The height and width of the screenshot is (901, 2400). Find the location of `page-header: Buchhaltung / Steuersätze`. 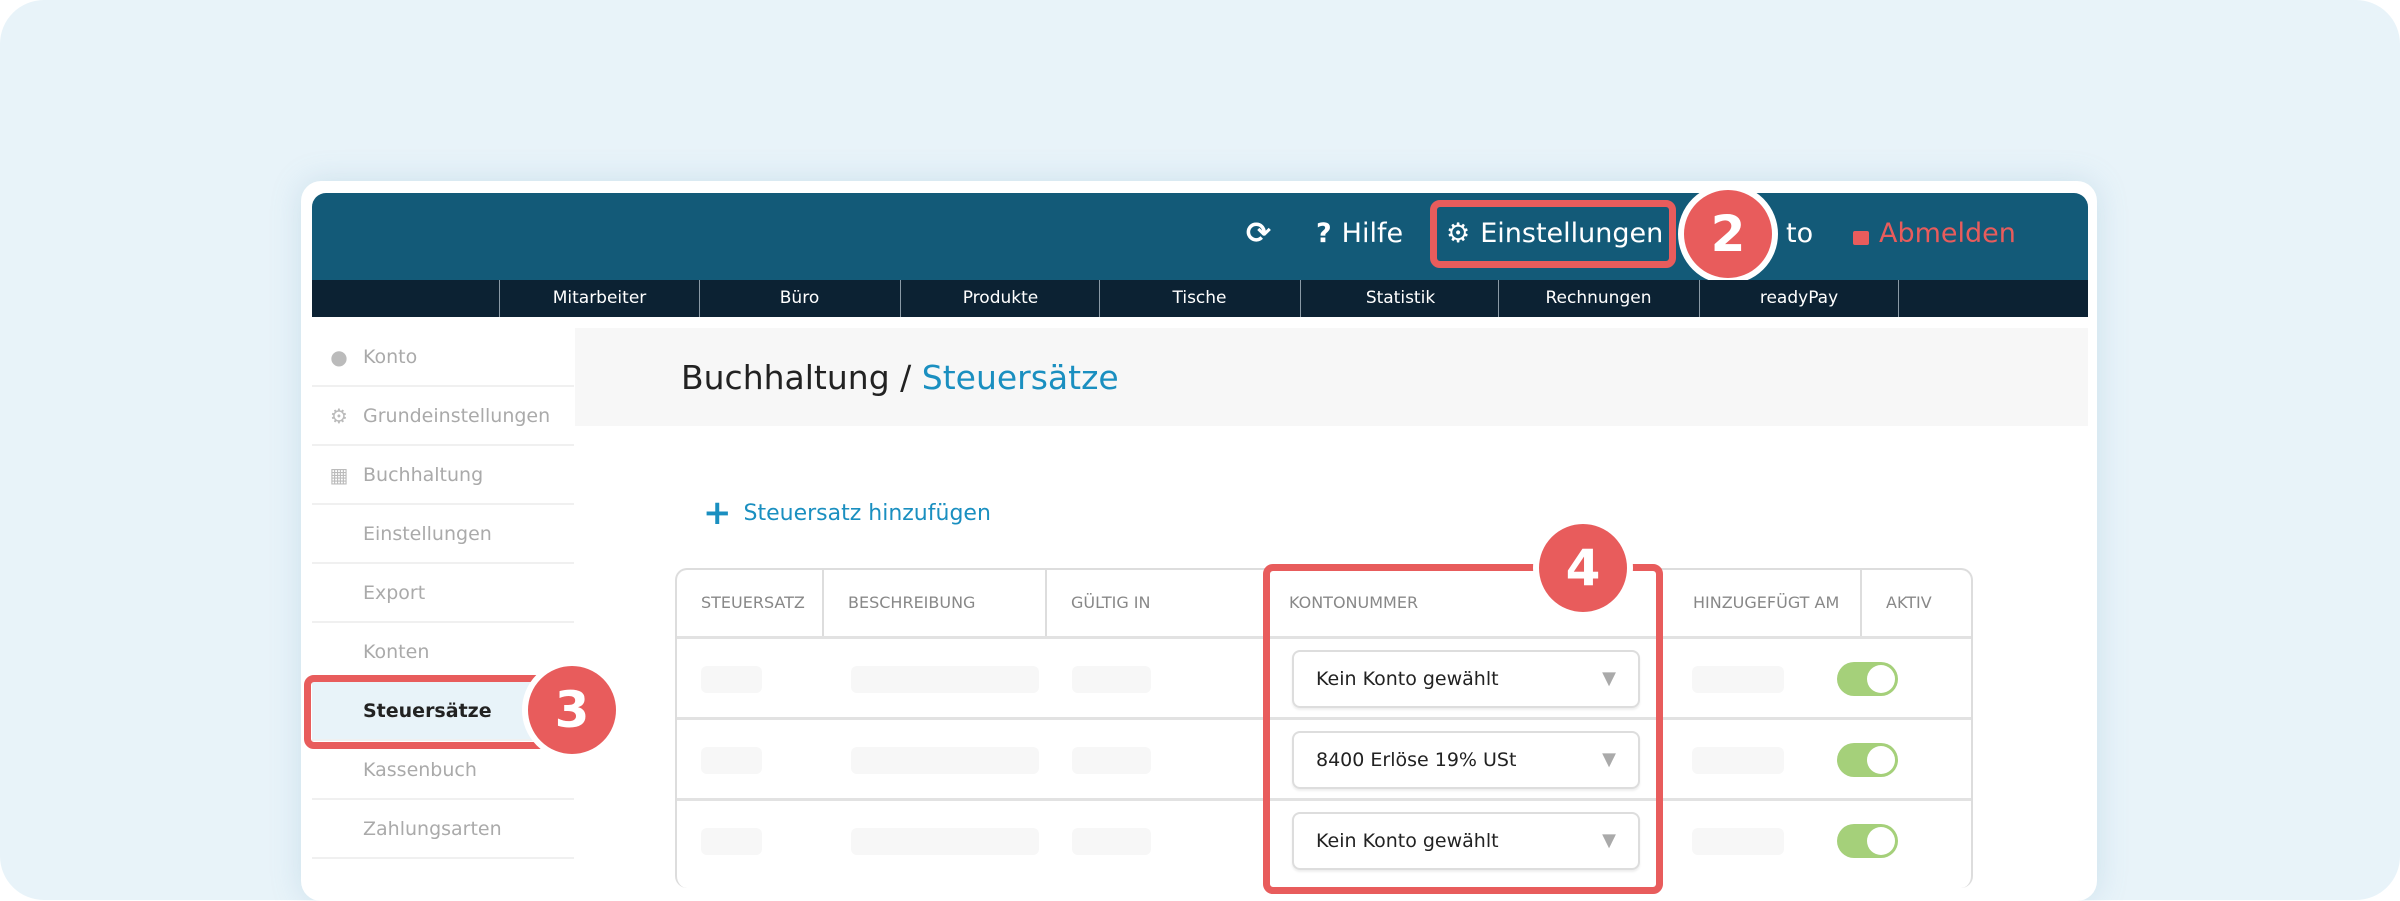

page-header: Buchhaltung / Steuersätze is located at coordinates (1331, 377).